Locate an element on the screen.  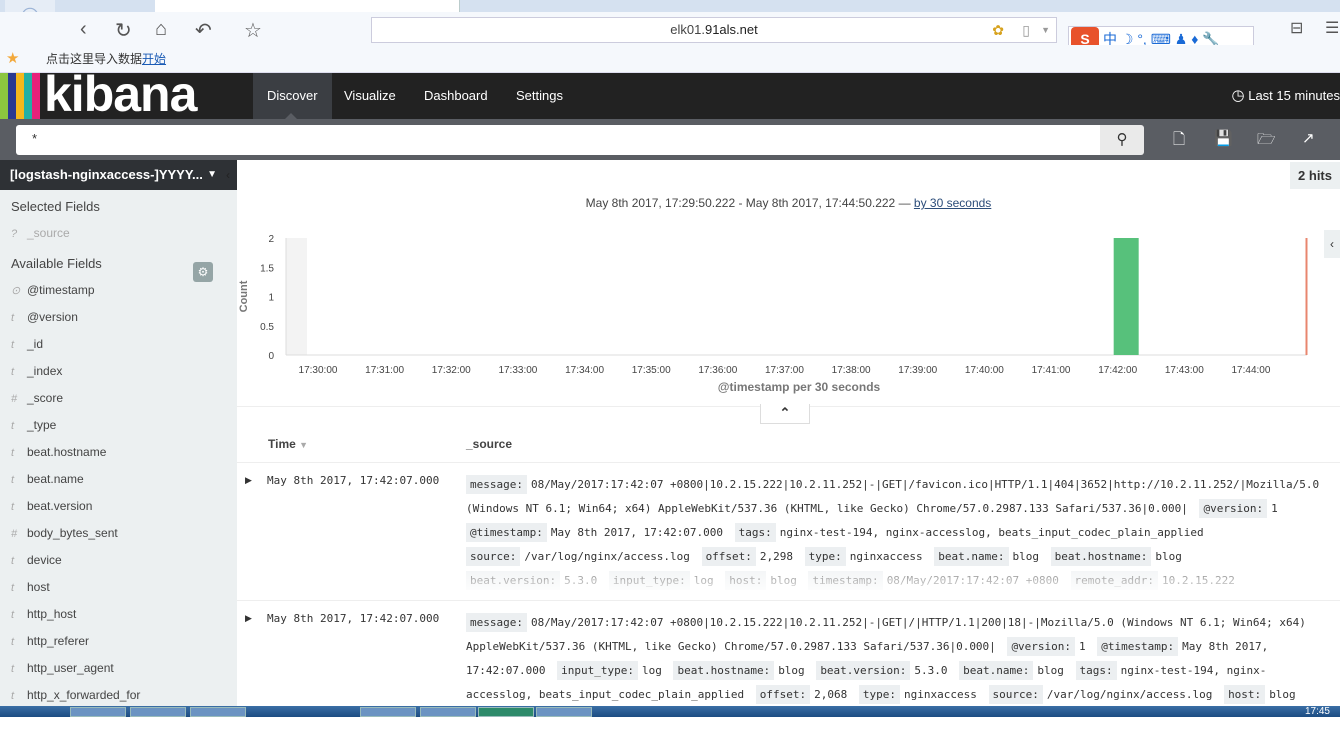
search-button: ⚲ is located at coordinates (1122, 140).